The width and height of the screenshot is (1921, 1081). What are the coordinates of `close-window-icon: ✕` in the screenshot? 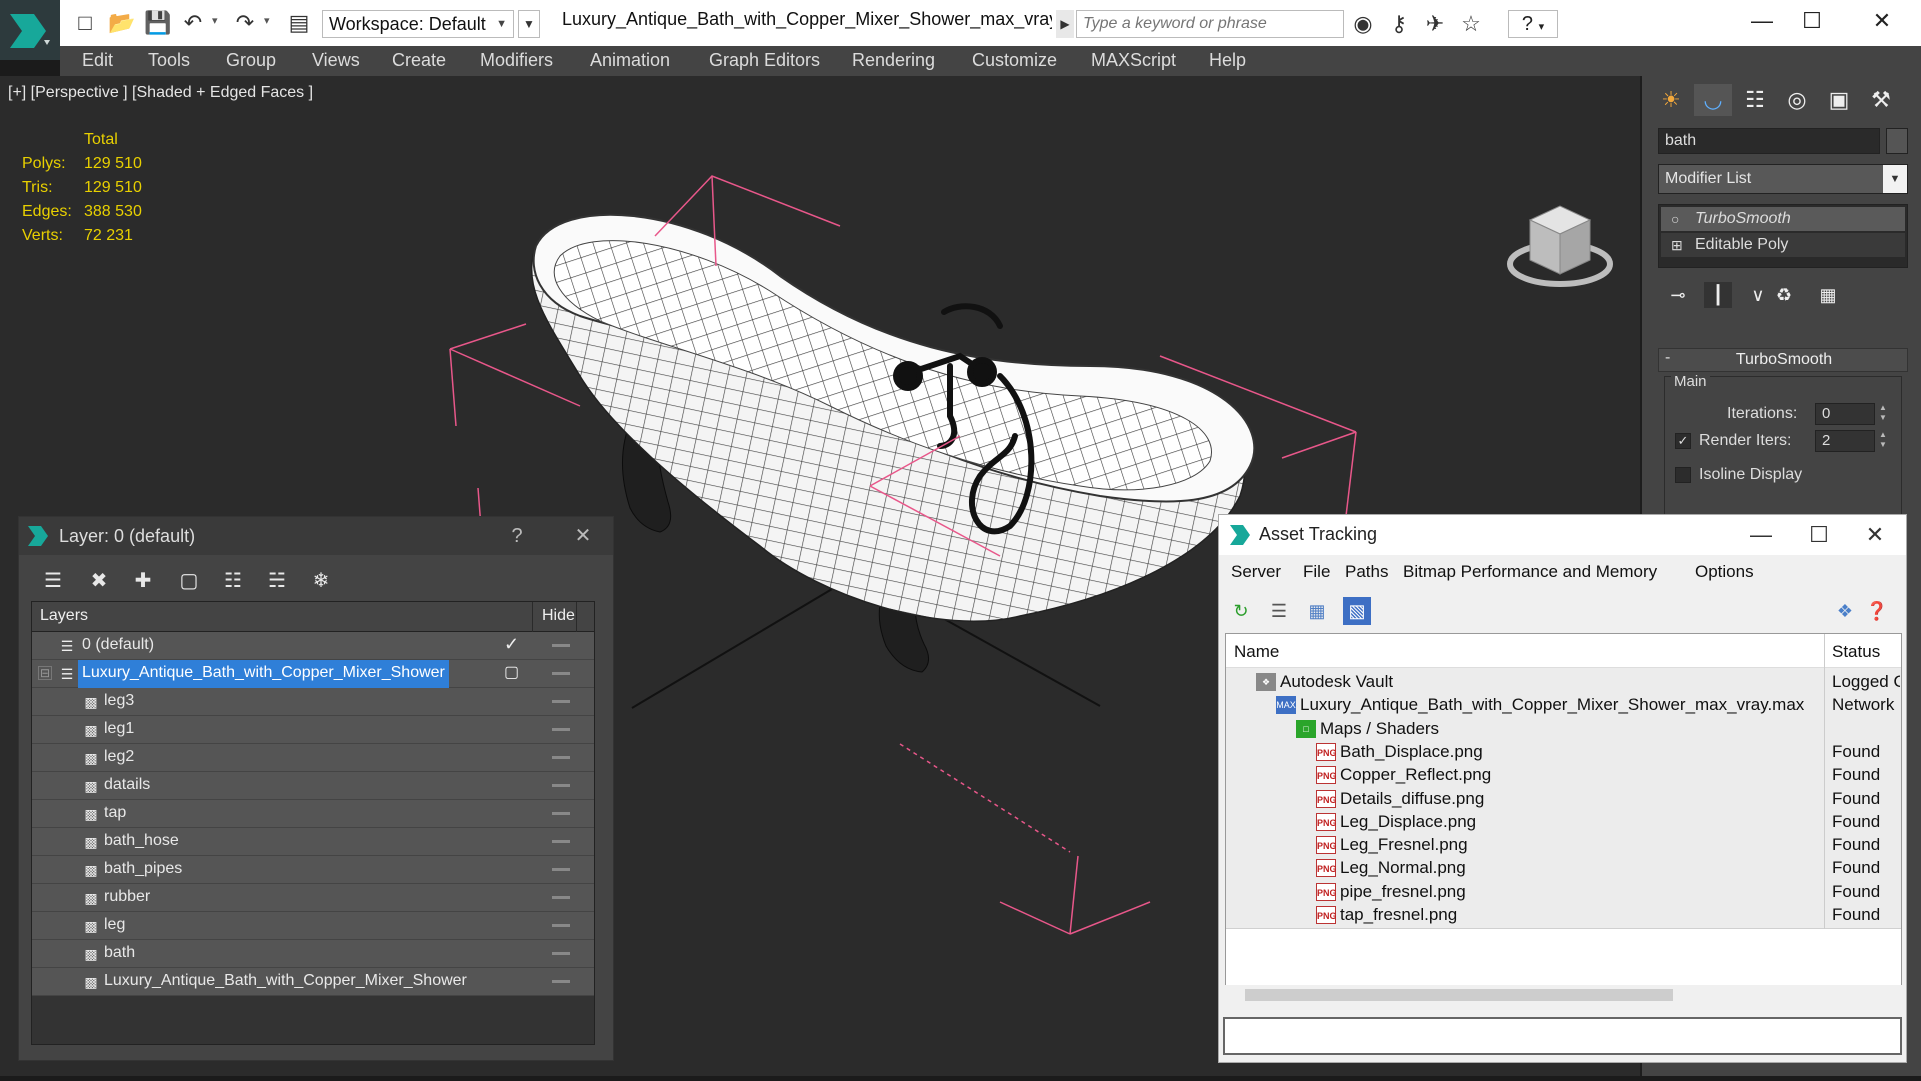 It's located at (1882, 21).